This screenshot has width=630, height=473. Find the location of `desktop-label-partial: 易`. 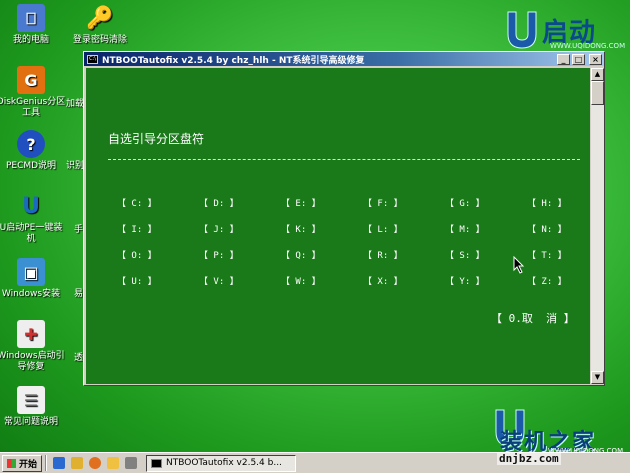

desktop-label-partial: 易 is located at coordinates (79, 294).